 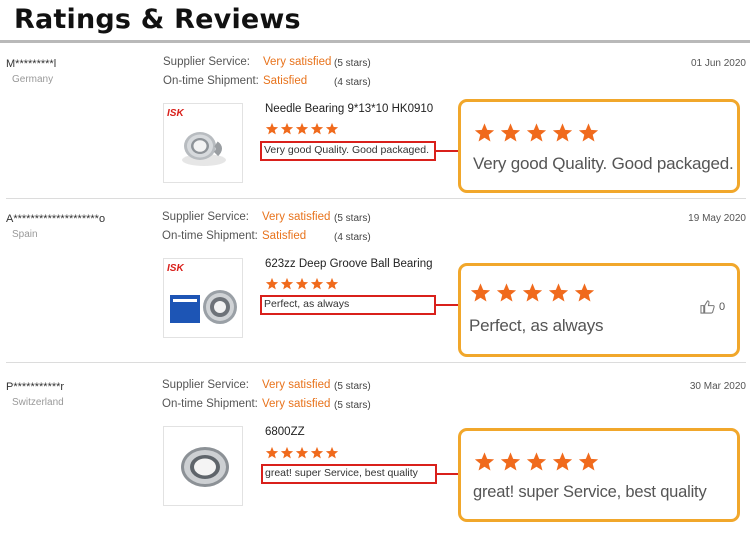 What do you see at coordinates (375, 41) in the screenshot?
I see `title-divider` at bounding box center [375, 41].